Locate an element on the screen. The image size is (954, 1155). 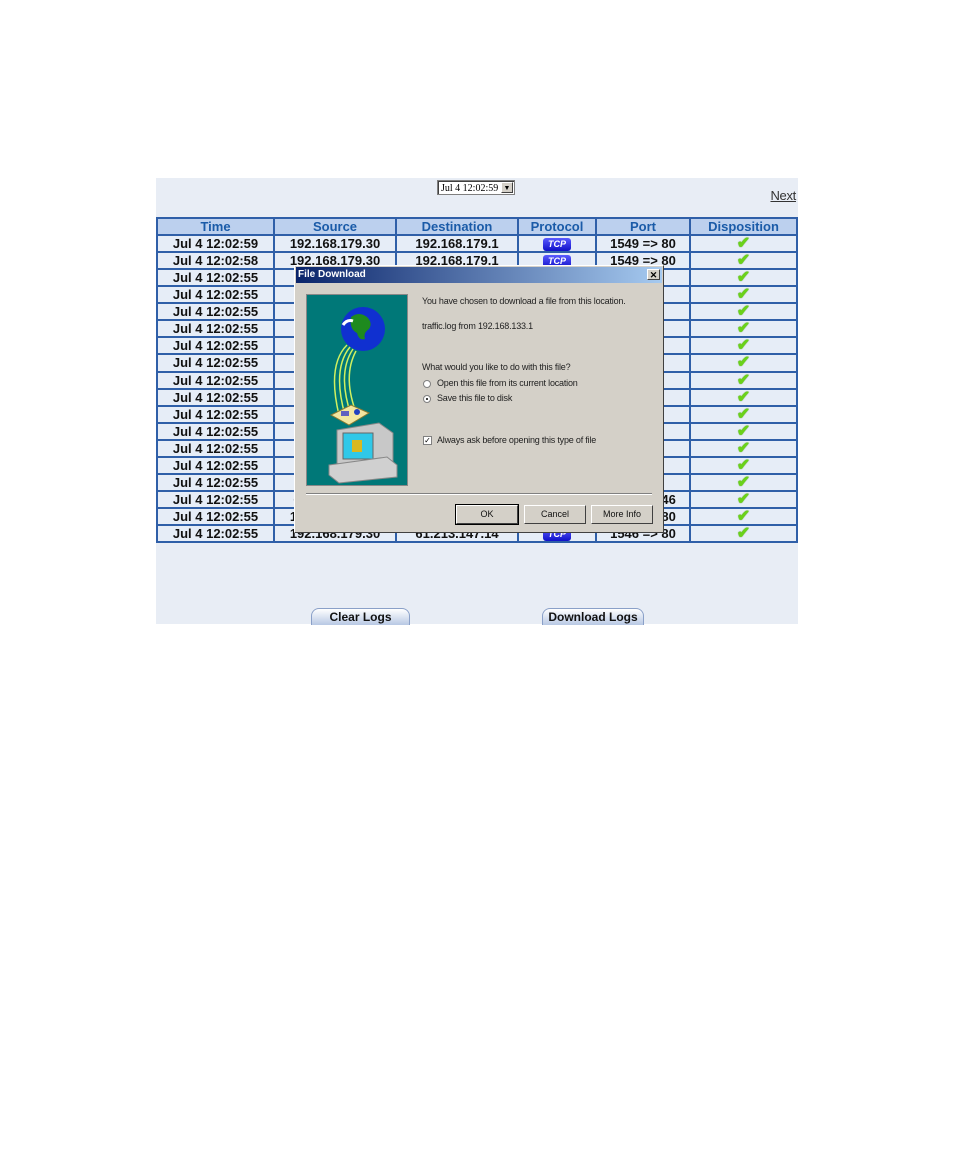
download-illustration is located at coordinates (357, 390).